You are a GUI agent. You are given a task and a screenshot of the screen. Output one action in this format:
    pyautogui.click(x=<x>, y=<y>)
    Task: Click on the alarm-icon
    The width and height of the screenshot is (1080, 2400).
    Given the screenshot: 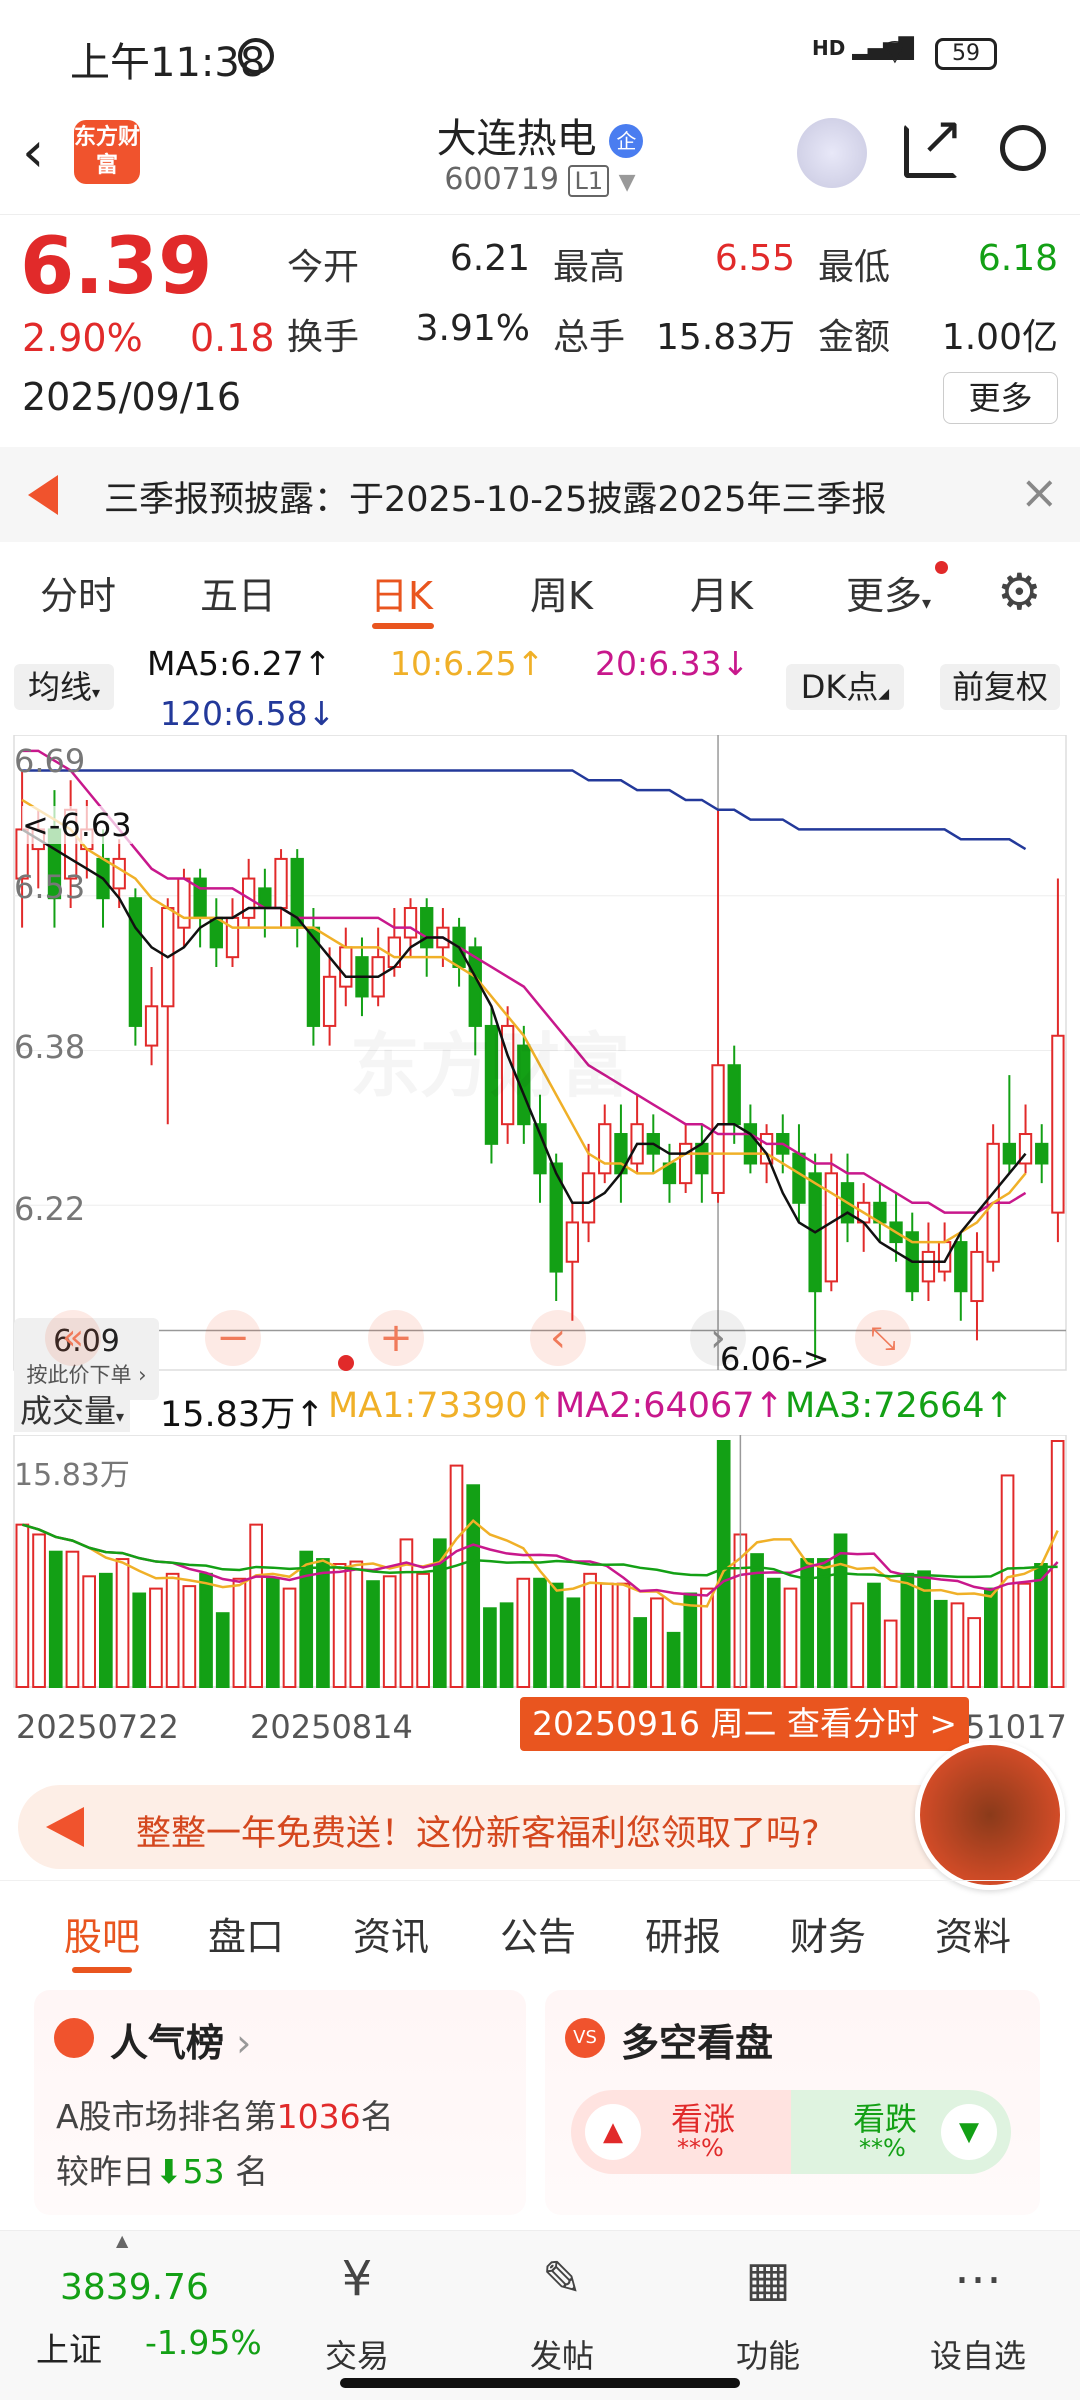 What is the action you would take?
    pyautogui.click(x=256, y=56)
    